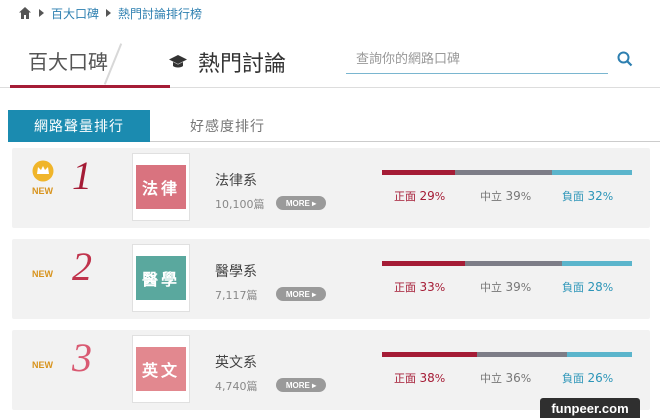  I want to click on negative-stat: 負面 28%, so click(588, 287).